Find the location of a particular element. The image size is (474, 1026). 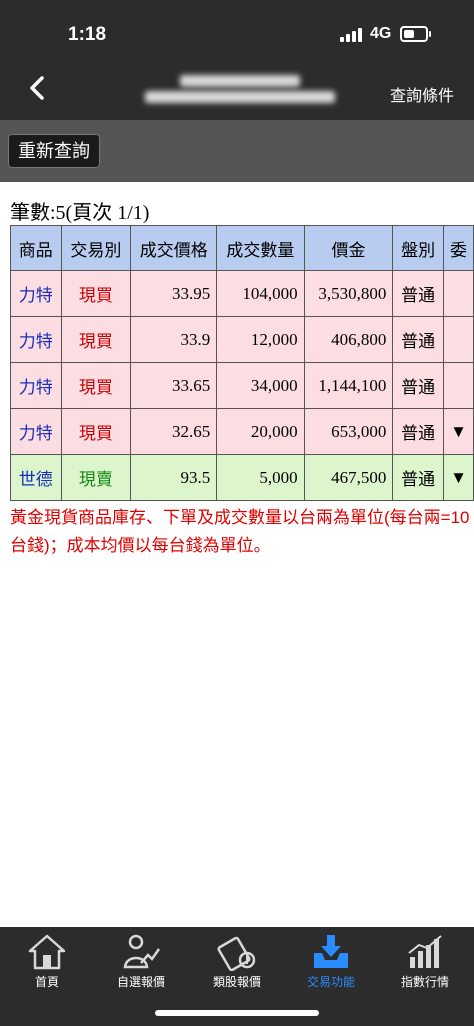

price-cell: 32.65 is located at coordinates (174, 431).